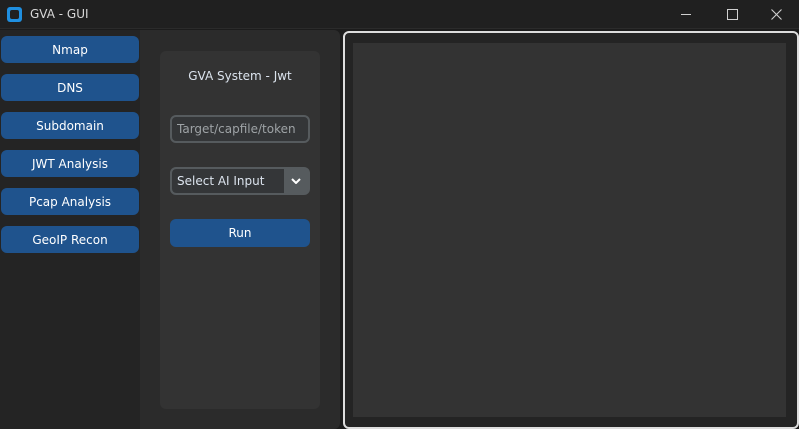 Image resolution: width=799 pixels, height=429 pixels. What do you see at coordinates (70, 163) in the screenshot?
I see `jwt-analysis-button: JWT Analysis` at bounding box center [70, 163].